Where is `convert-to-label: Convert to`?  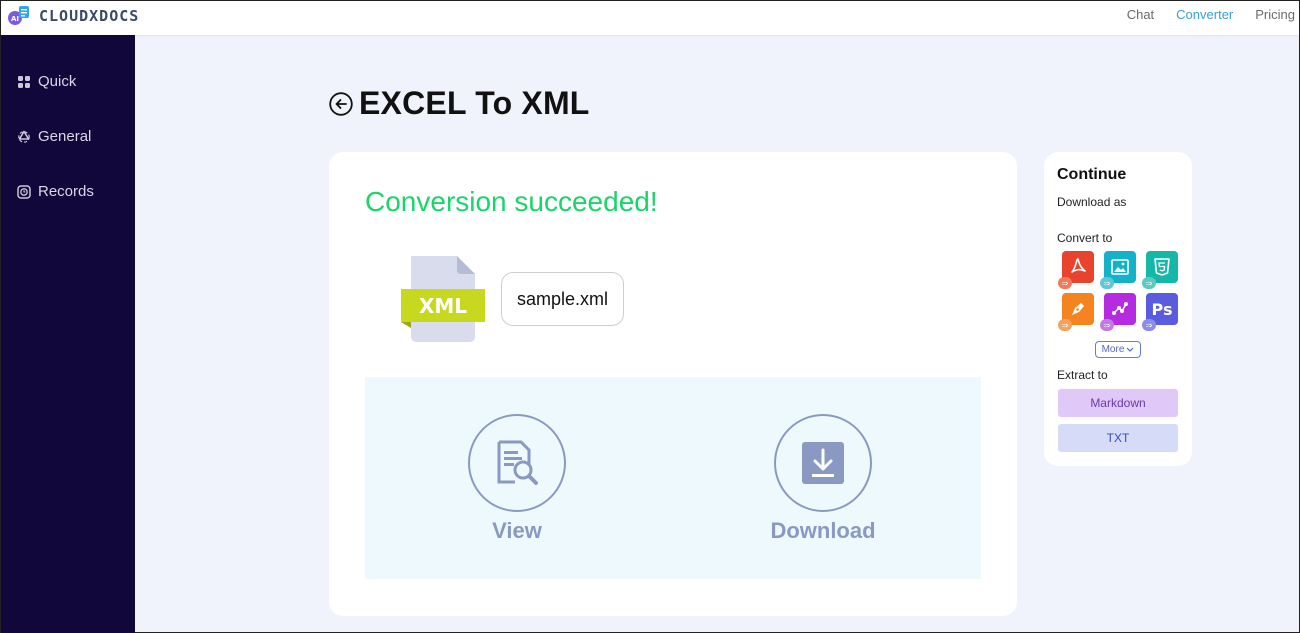
convert-to-label: Convert to is located at coordinates (1085, 238).